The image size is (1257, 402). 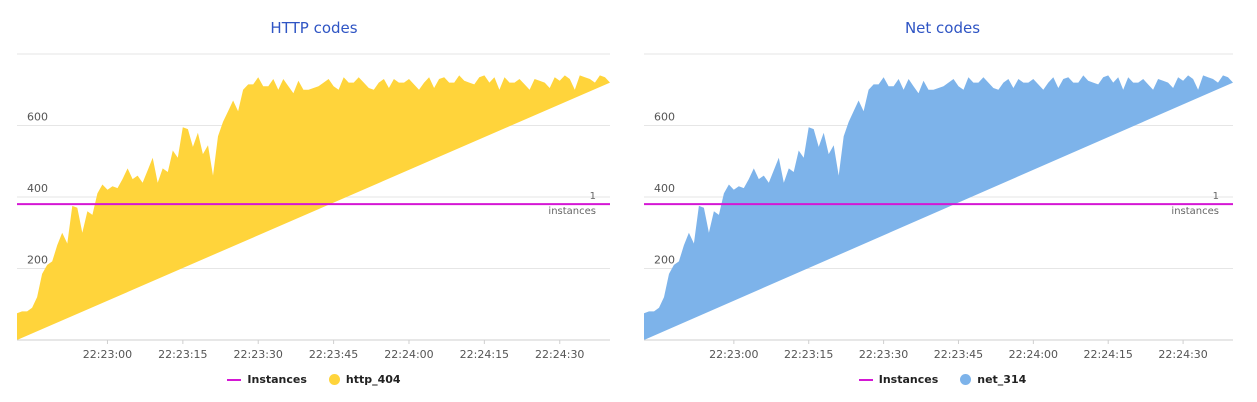 I want to click on chart-legend: Instances http_404, so click(x=314, y=379).